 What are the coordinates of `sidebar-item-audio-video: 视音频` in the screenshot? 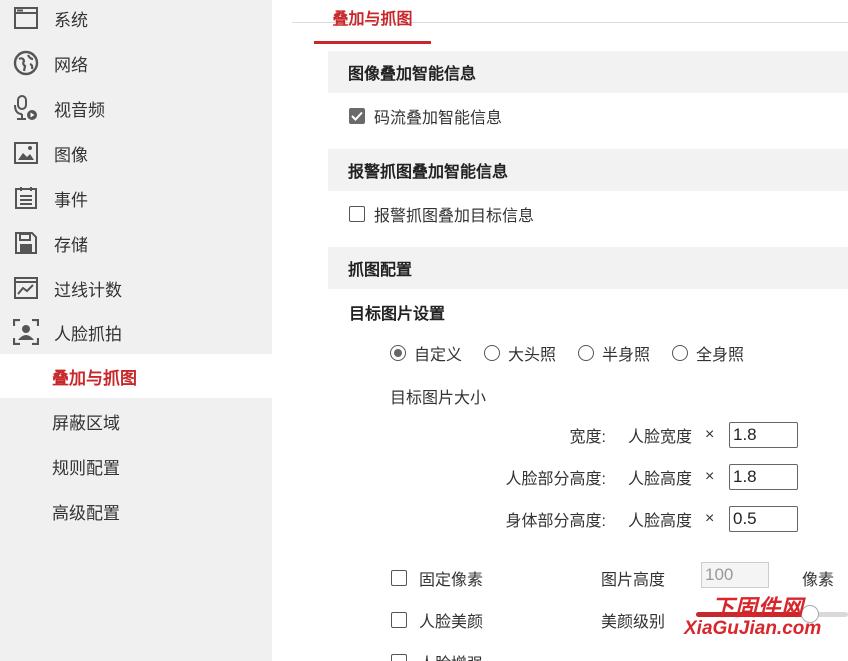 It's located at (136, 108).